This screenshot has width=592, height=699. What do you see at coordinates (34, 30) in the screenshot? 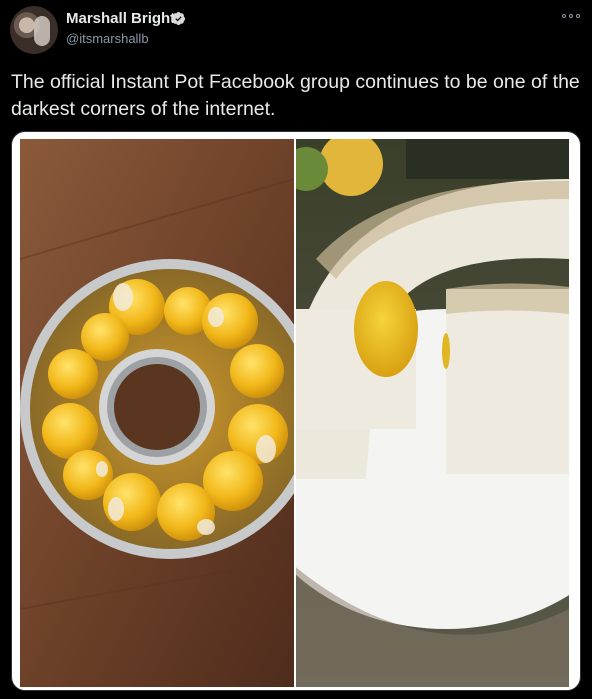
I see `user-avatar` at bounding box center [34, 30].